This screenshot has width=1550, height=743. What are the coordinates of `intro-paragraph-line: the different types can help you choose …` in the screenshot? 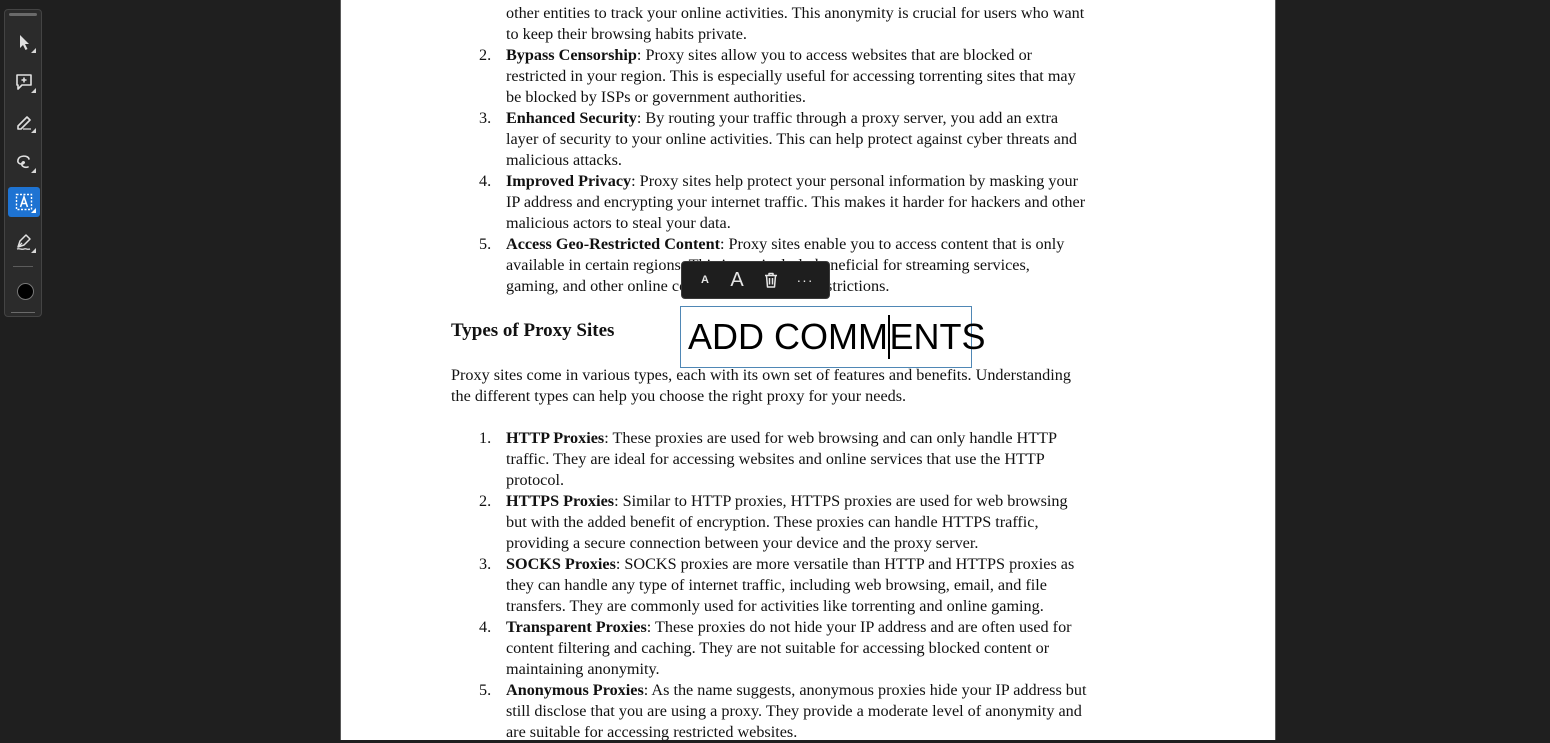 It's located at (679, 396).